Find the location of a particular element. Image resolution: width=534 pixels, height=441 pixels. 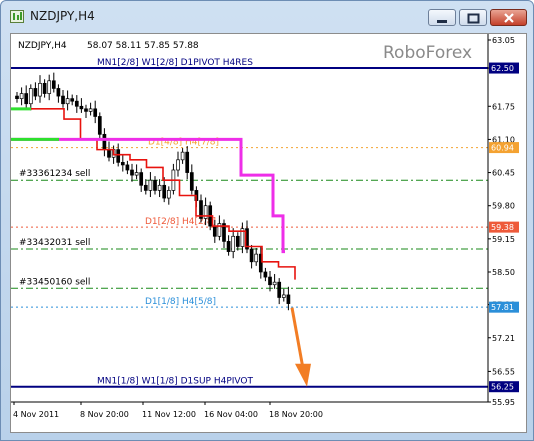

window-title: NZDJPY,H4 is located at coordinates (62, 16).